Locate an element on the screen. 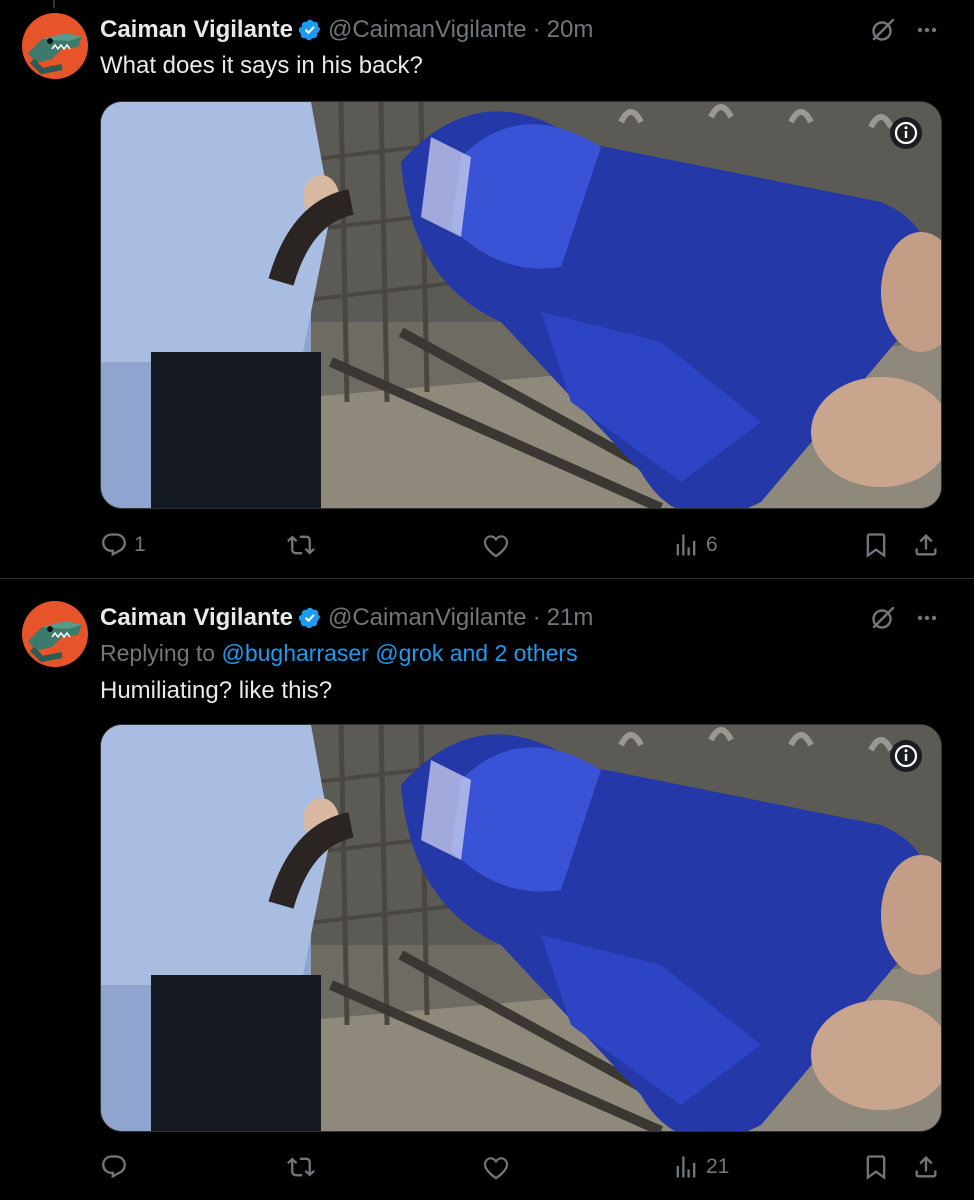 Image resolution: width=974 pixels, height=1200 pixels. tweet-text: Humiliating? like this? is located at coordinates (216, 690).